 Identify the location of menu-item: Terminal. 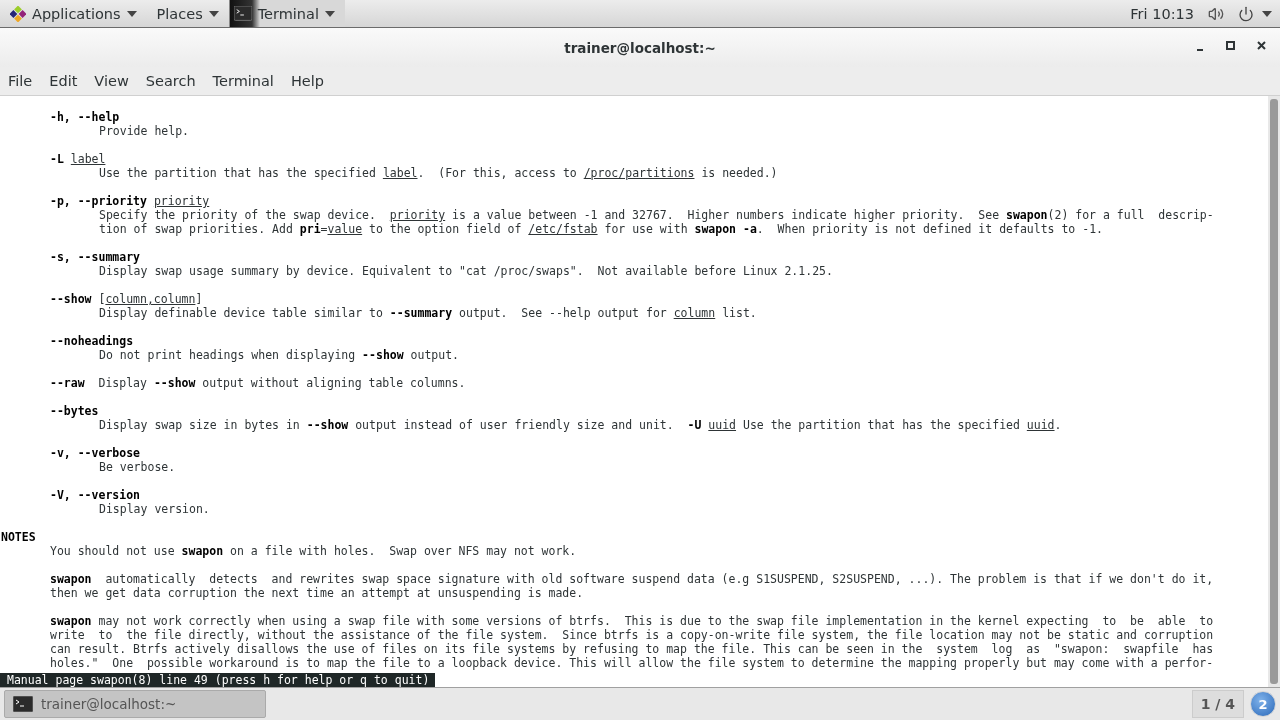
(246, 81).